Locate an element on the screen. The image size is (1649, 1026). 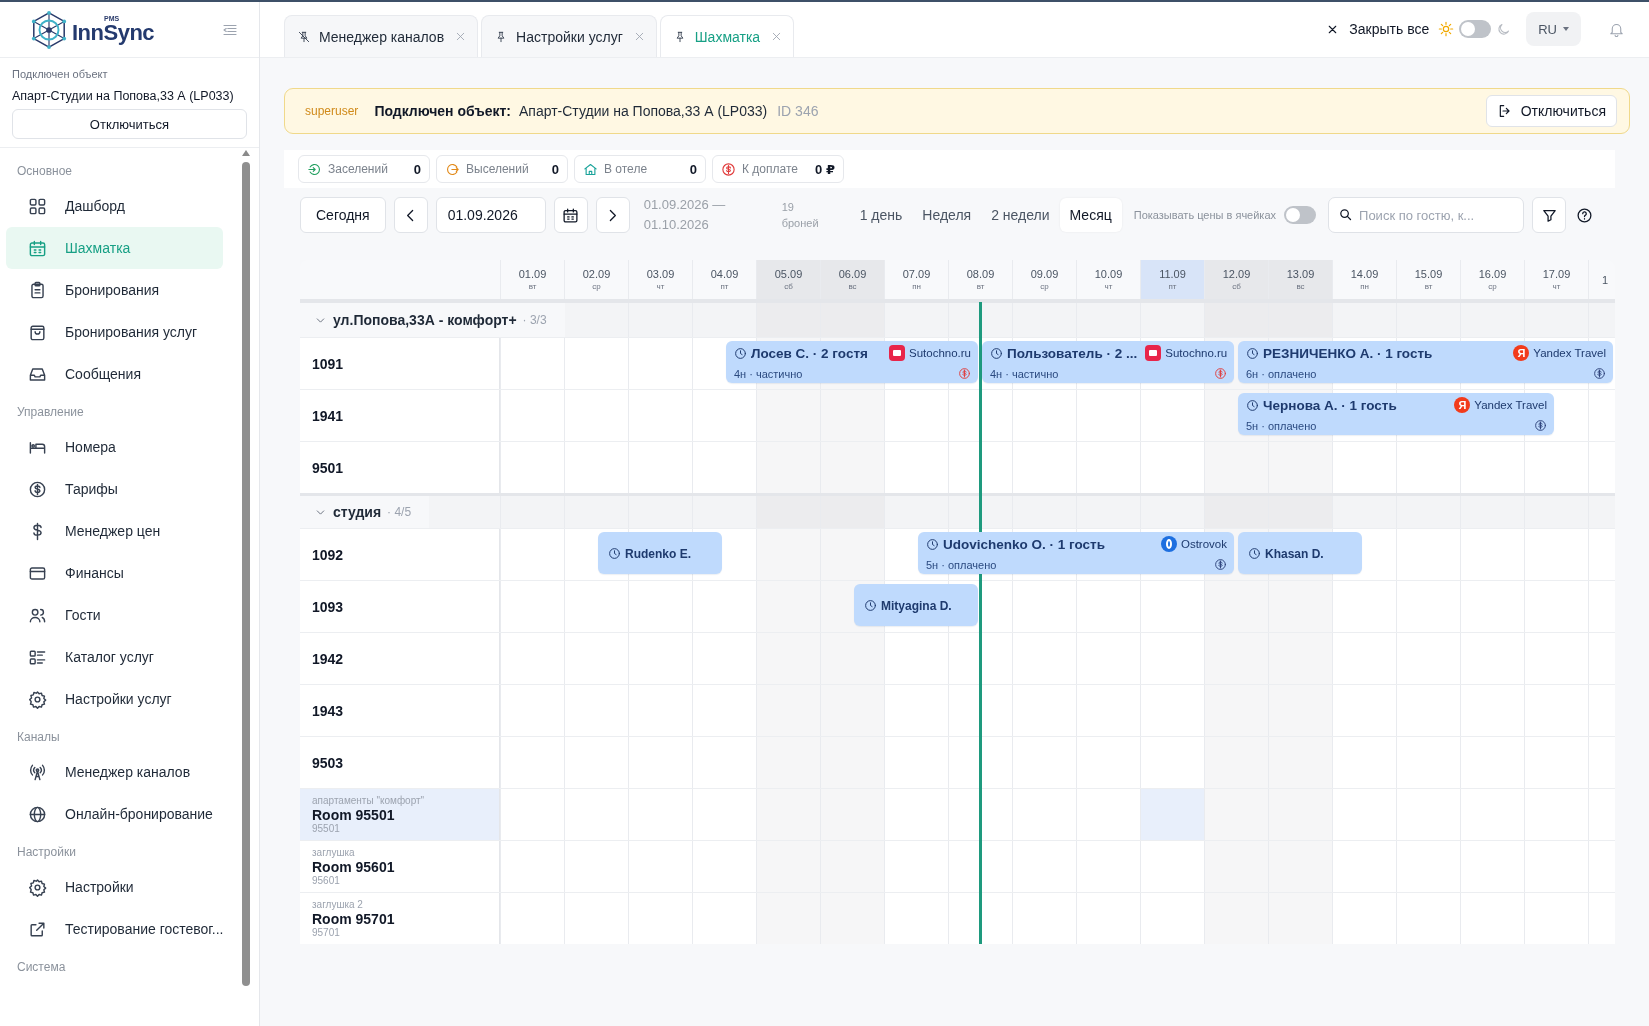
nav-item: Бронирования услуг is located at coordinates (115, 332).